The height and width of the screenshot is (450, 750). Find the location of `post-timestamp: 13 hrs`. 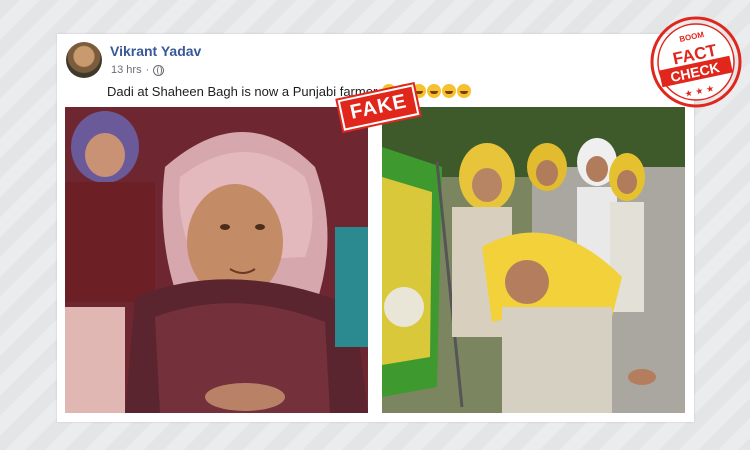

post-timestamp: 13 hrs is located at coordinates (126, 70).